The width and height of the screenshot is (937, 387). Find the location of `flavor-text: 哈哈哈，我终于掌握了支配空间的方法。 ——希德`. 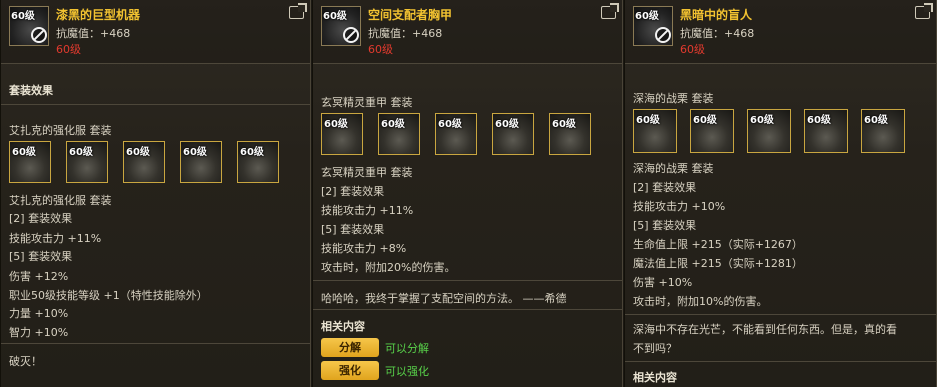

flavor-text: 哈哈哈，我终于掌握了支配空间的方法。 ——希德 is located at coordinates (444, 298).